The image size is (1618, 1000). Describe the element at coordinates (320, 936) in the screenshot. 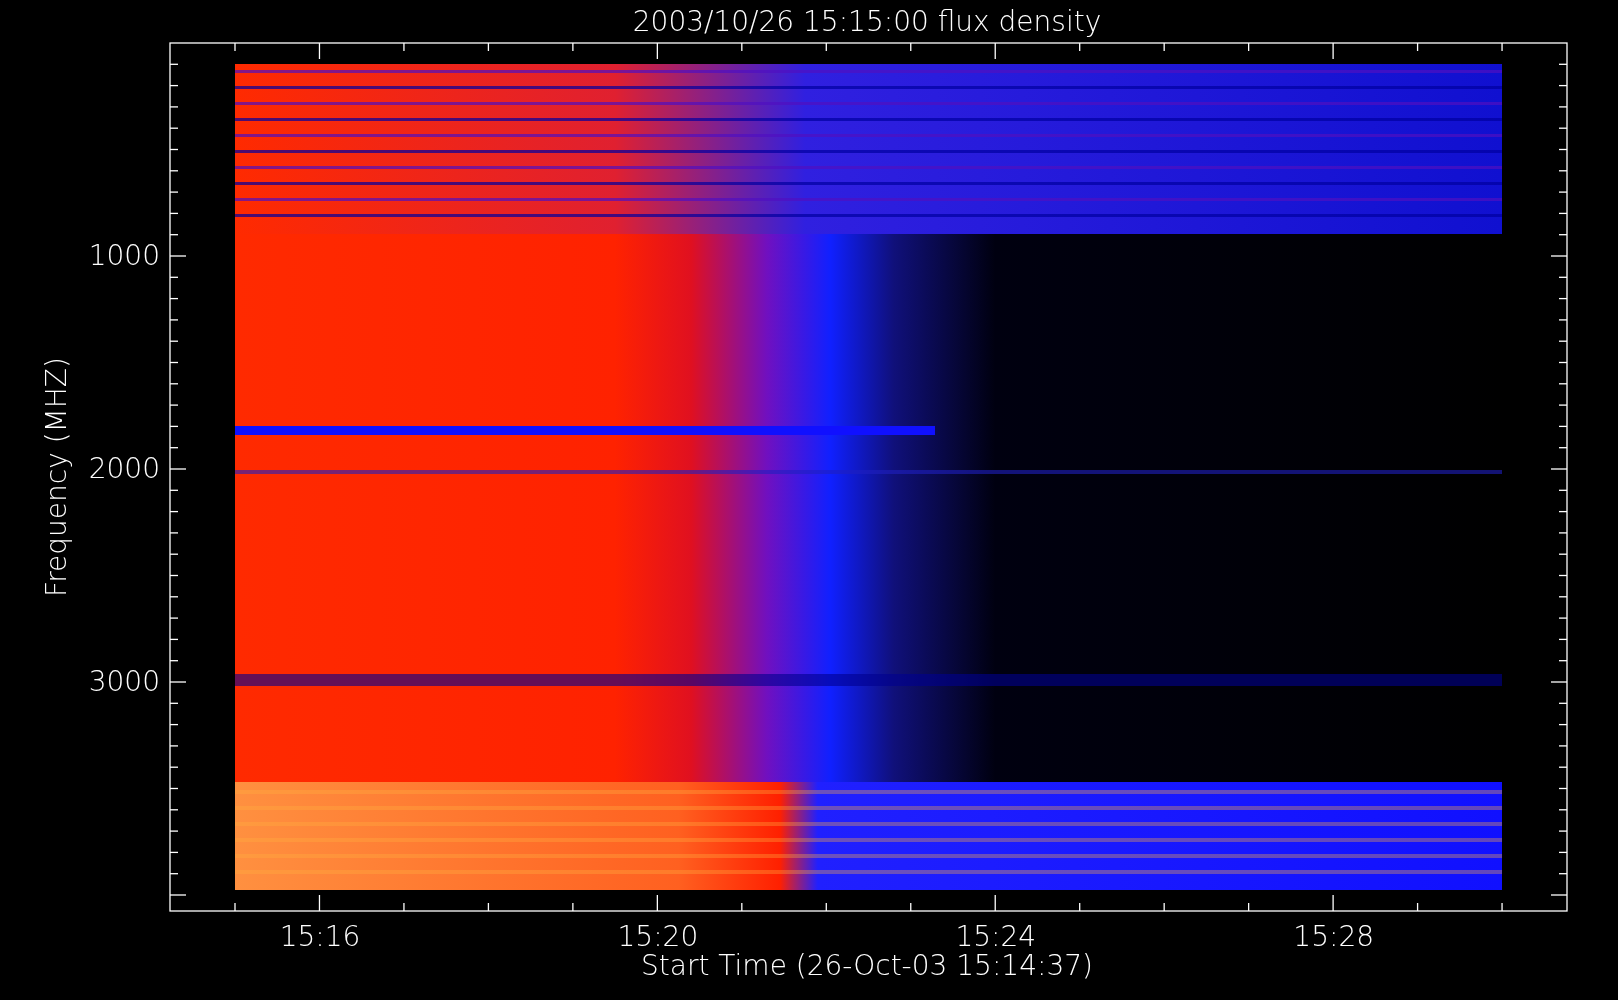

I see `x-tick-label: 15:16` at that location.